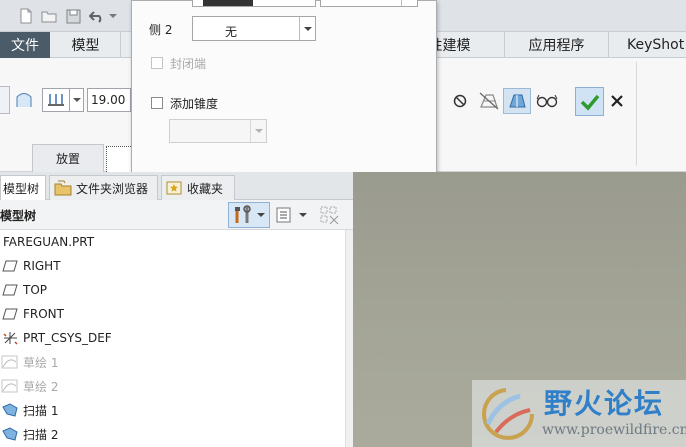 The height and width of the screenshot is (447, 686). I want to click on undo-dropdown-icon, so click(113, 16).